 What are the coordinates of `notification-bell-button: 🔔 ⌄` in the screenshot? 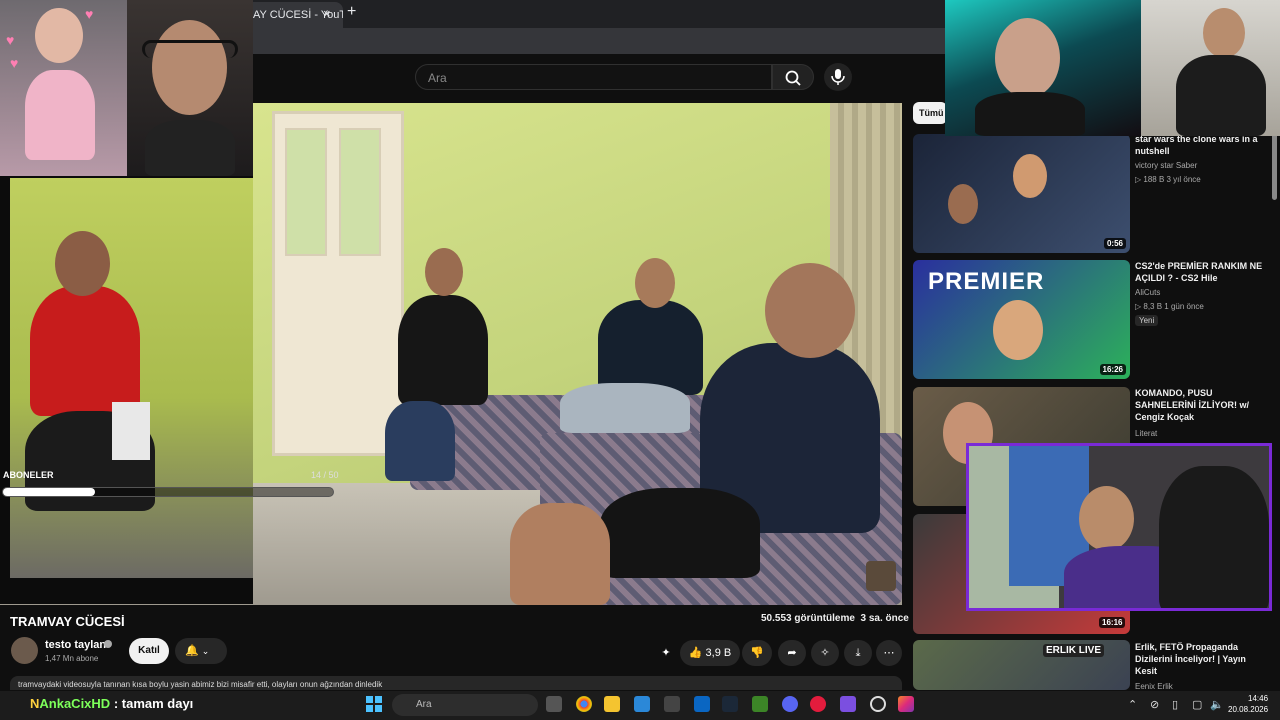 It's located at (201, 651).